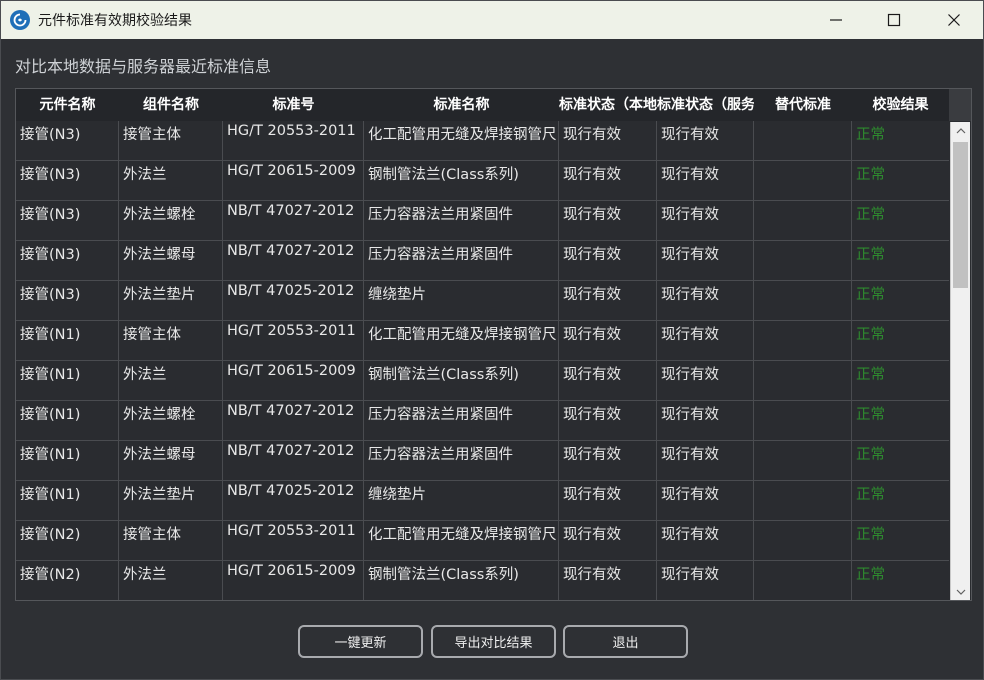 This screenshot has width=984, height=680. I want to click on header-part-name: 组件名称, so click(171, 105).